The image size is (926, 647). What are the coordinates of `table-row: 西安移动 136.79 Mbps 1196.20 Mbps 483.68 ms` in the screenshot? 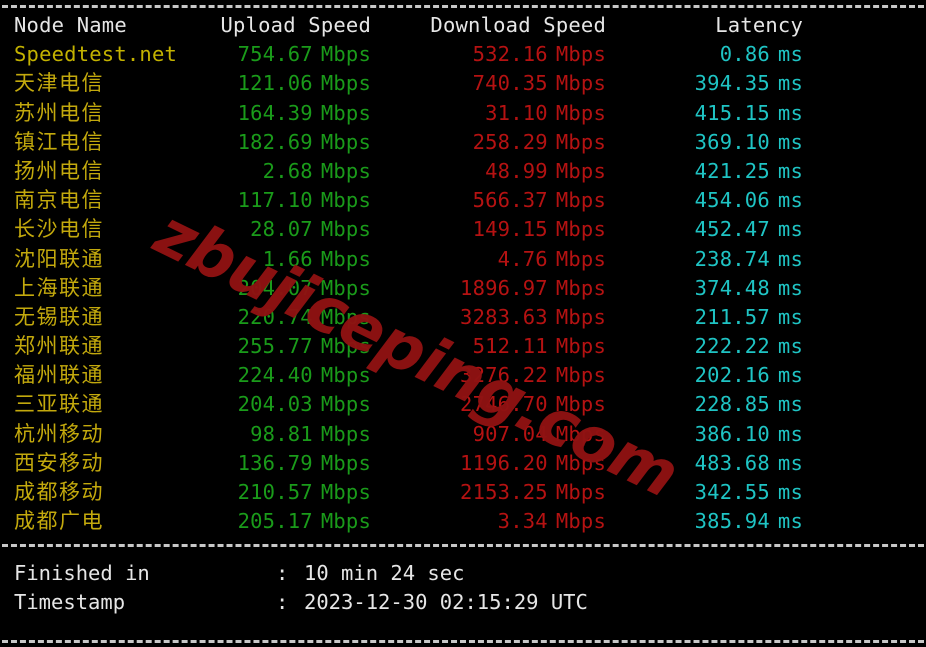 It's located at (463, 463).